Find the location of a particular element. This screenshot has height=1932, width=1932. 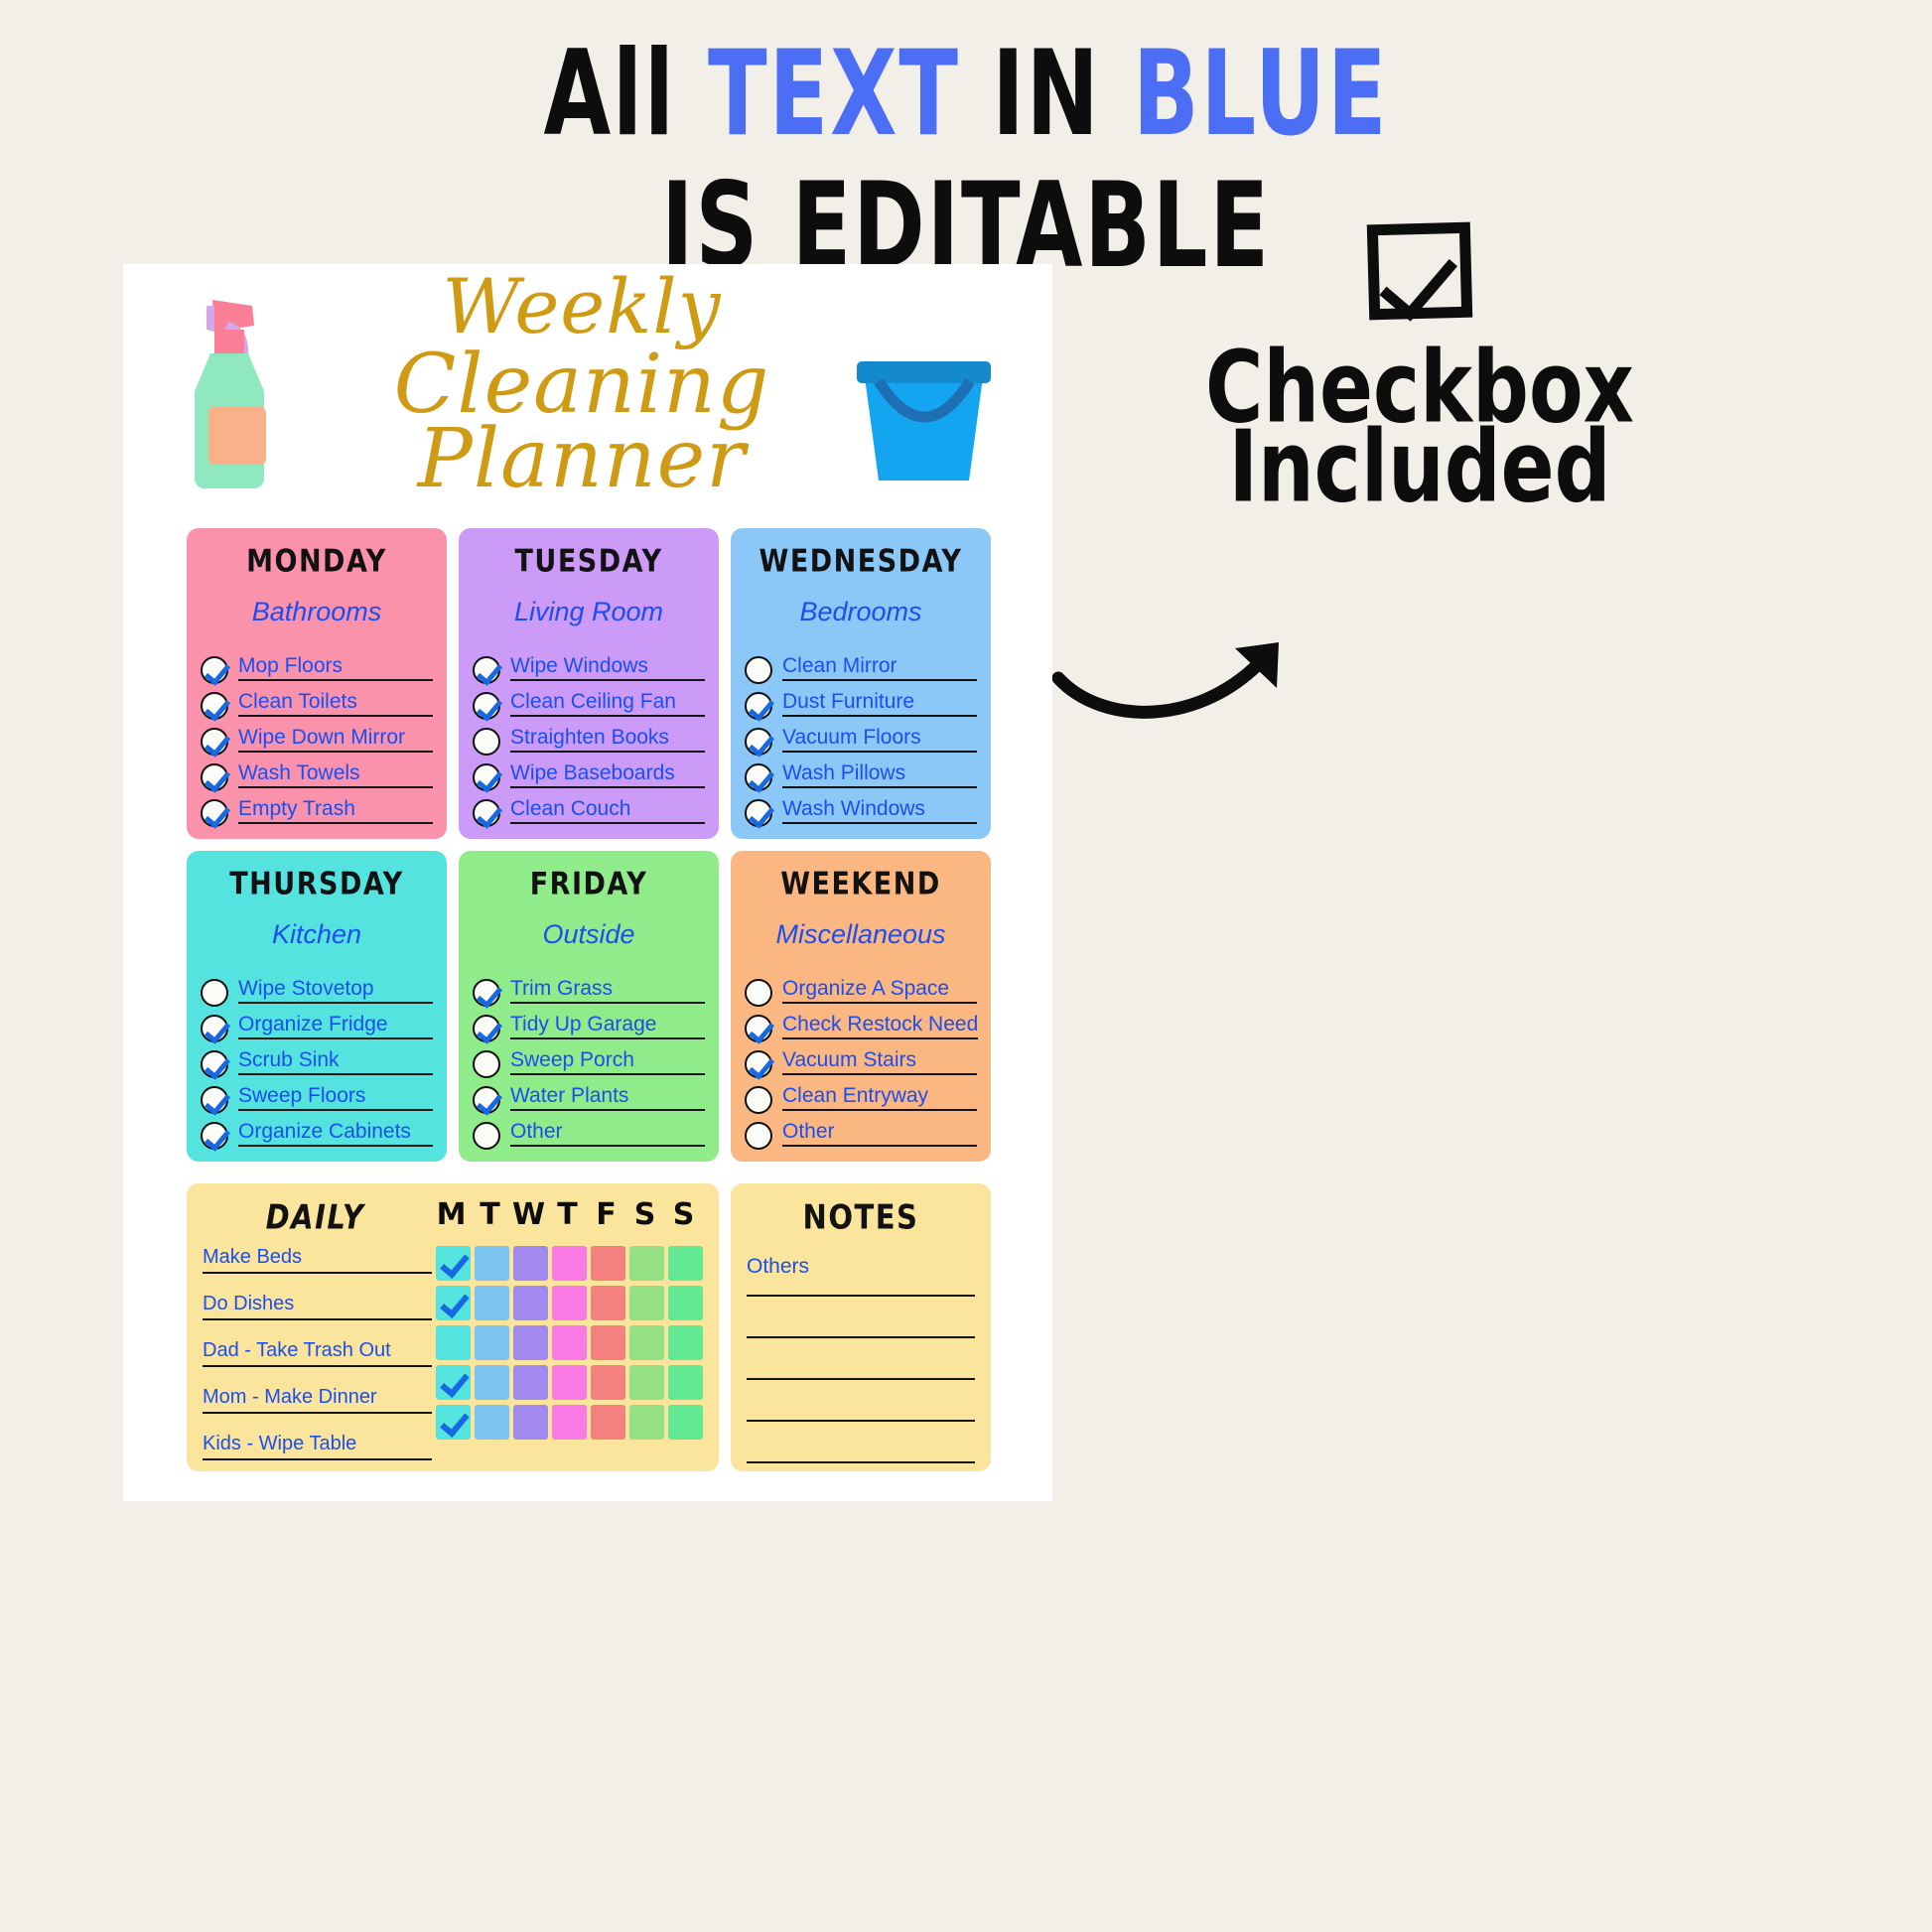

day-card-room: Bathrooms is located at coordinates (317, 612).